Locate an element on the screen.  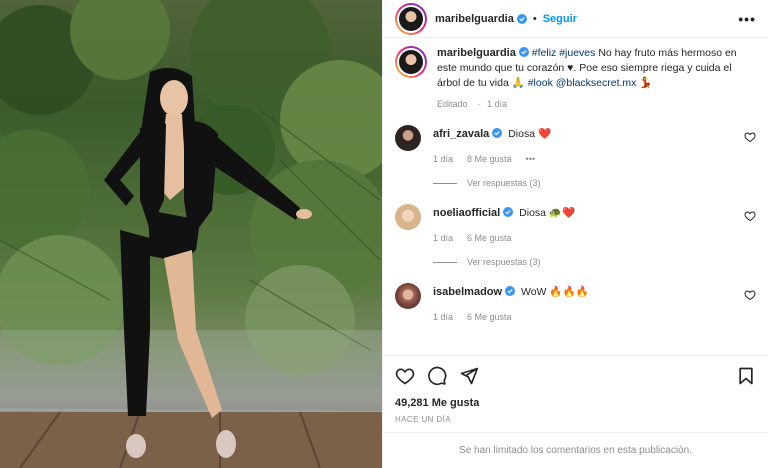
caption-emoji: 💃 is located at coordinates (646, 83).